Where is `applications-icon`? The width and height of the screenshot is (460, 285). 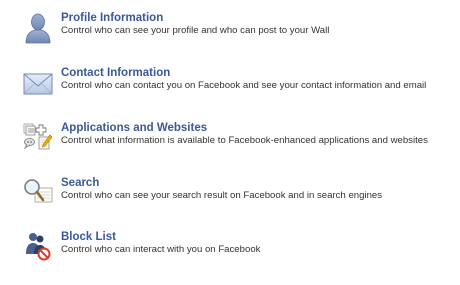
applications-icon is located at coordinates (38, 138).